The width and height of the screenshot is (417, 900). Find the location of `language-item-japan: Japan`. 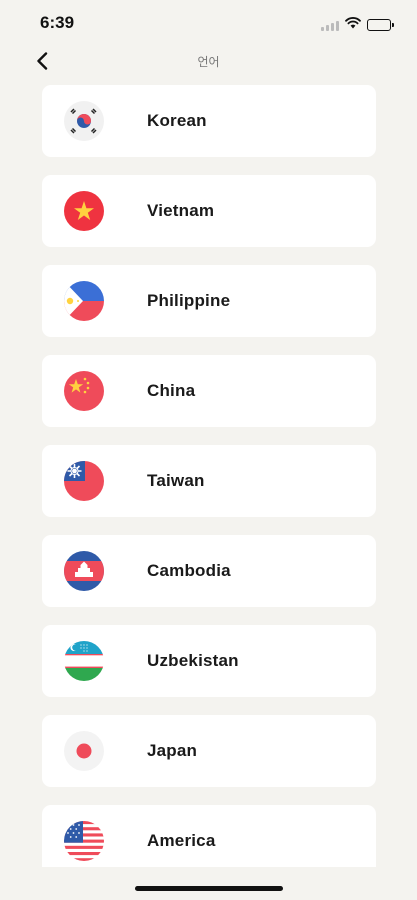

language-item-japan: Japan is located at coordinates (209, 751).